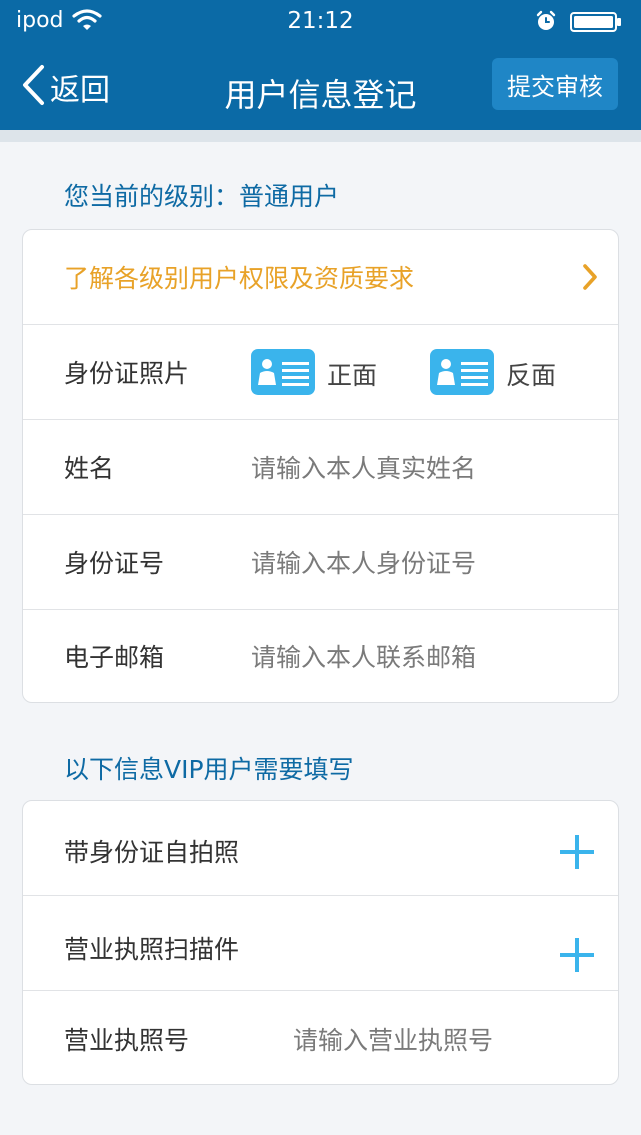 The width and height of the screenshot is (641, 1135). Describe the element at coordinates (352, 375) in the screenshot. I see `id-front-label: 正面` at that location.